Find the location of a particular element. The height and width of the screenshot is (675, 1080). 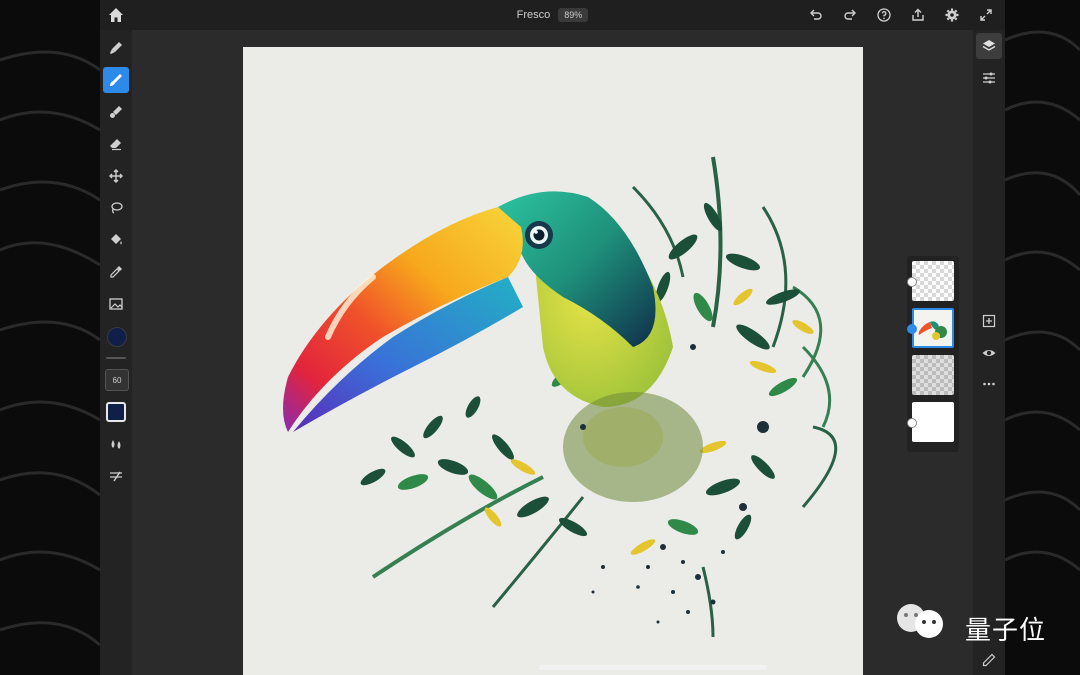

eye-icon is located at coordinates (989, 353).